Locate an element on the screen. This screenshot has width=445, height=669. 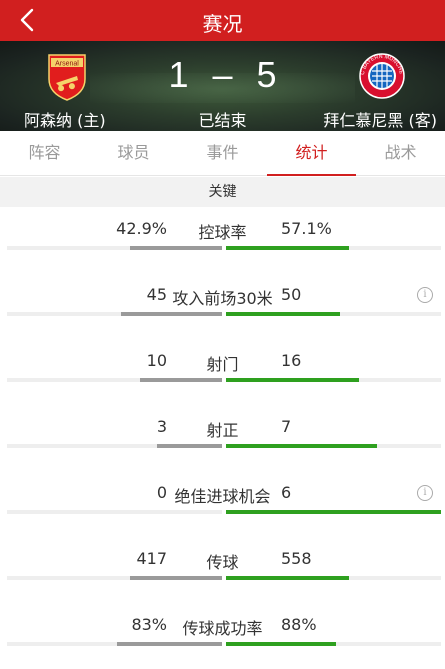
stat-row: 3 射正 7 is located at coordinates (222, 438).